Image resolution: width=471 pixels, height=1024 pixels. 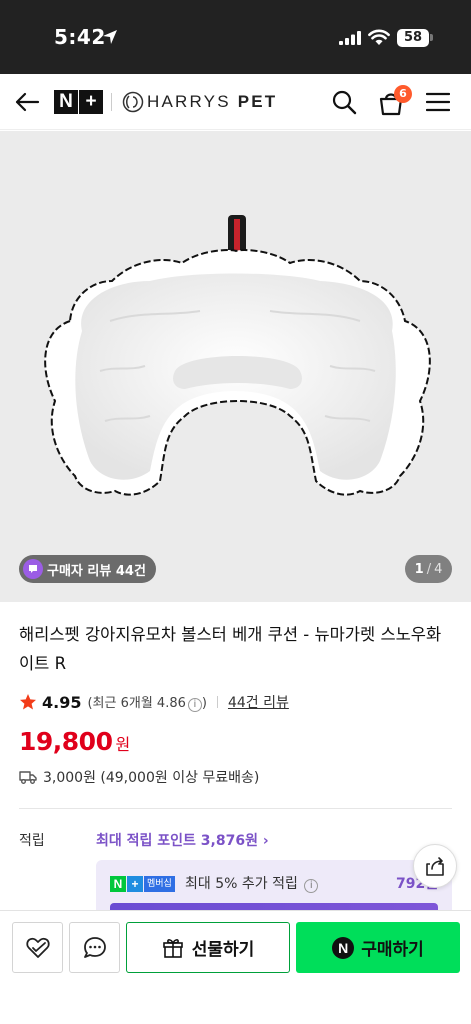 What do you see at coordinates (111, 102) in the screenshot?
I see `logo-divider` at bounding box center [111, 102].